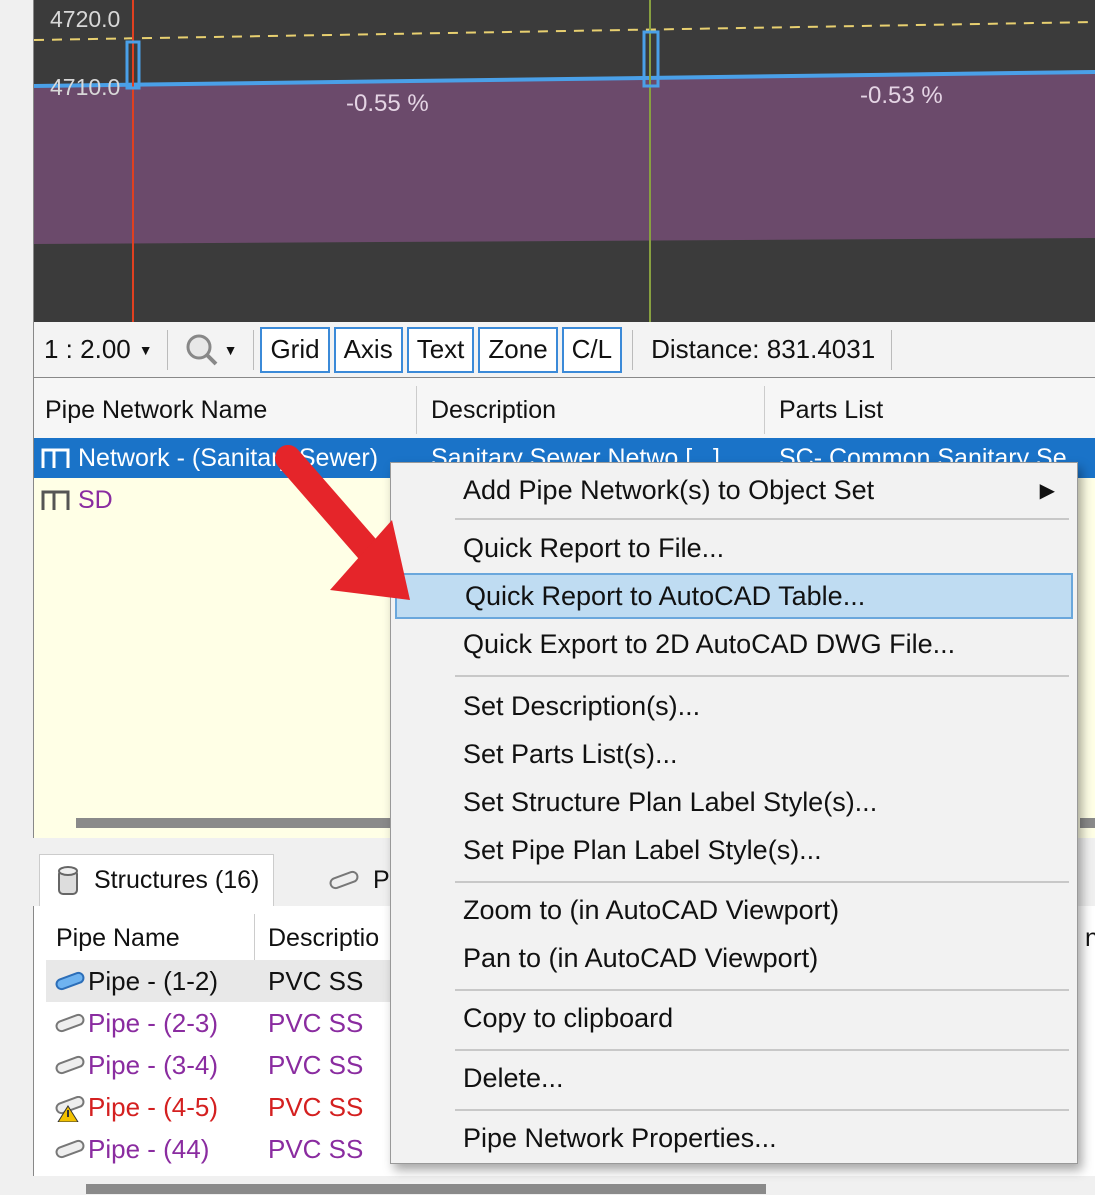 This screenshot has width=1095, height=1195. I want to click on list-header: Pipe Network Name Description Parts List, so click(564, 409).